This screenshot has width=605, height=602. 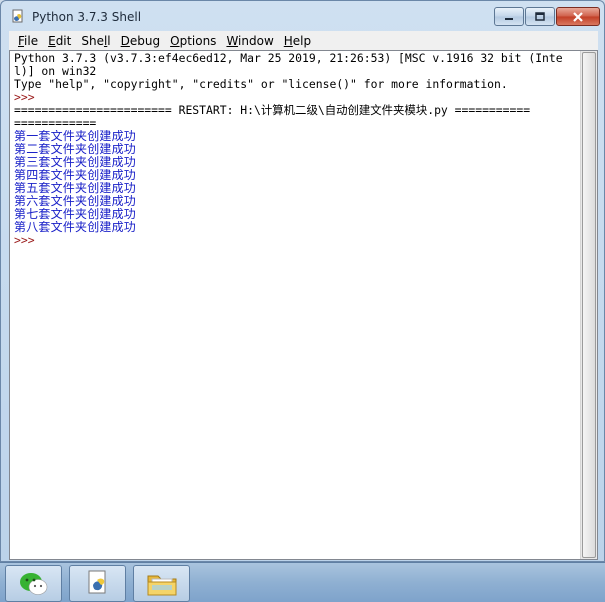 What do you see at coordinates (75, 175) in the screenshot?
I see `program-output-line: 第四套文件夹创建成功` at bounding box center [75, 175].